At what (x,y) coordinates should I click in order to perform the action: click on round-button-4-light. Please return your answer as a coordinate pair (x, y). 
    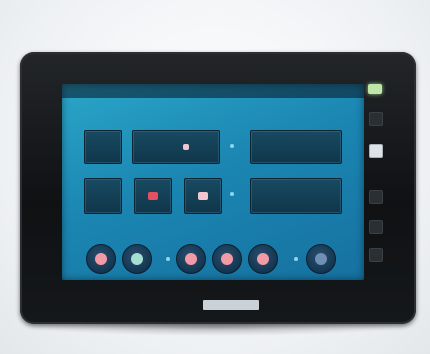
    Looking at the image, I should click on (227, 259).